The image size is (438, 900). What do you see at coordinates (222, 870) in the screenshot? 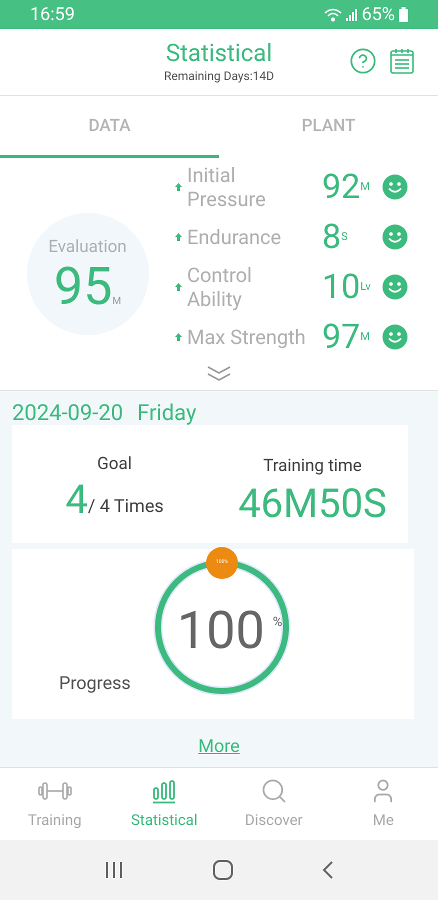
I see `home-button` at bounding box center [222, 870].